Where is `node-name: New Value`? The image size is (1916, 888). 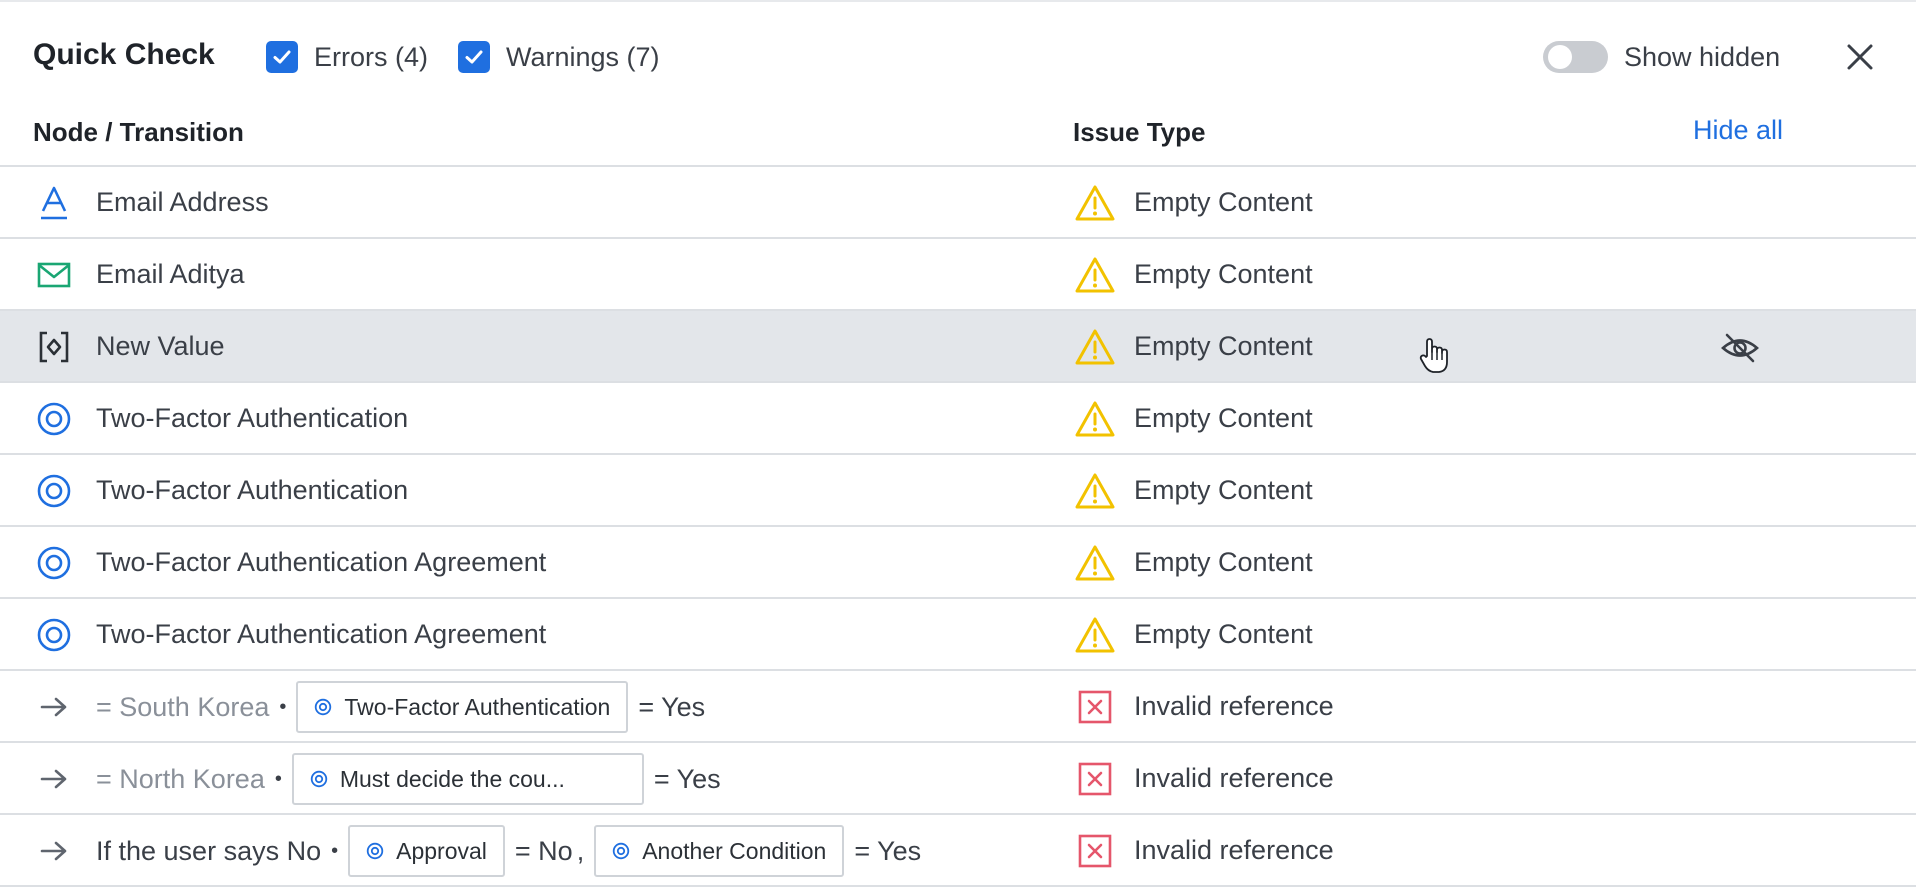 node-name: New Value is located at coordinates (160, 346).